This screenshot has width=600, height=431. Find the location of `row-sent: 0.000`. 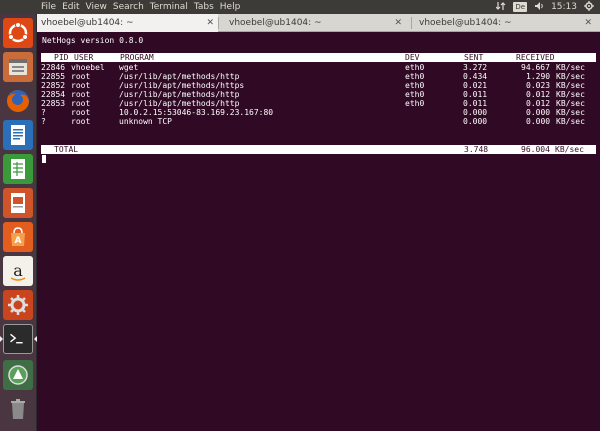

row-sent: 0.000 is located at coordinates (475, 112).